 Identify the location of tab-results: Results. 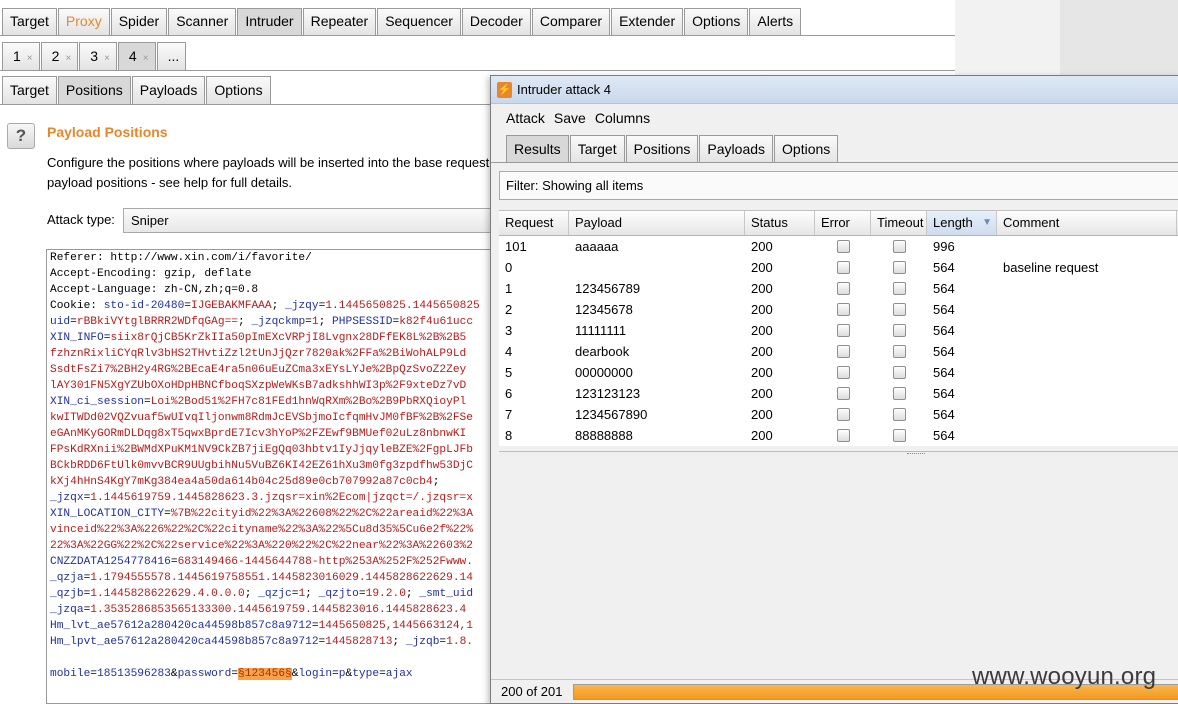
(537, 149).